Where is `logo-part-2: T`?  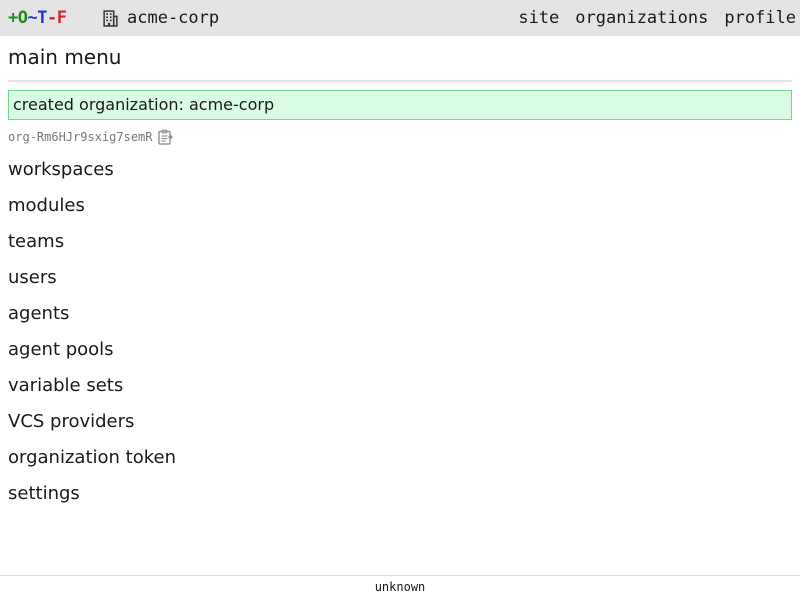
logo-part-2: T is located at coordinates (42, 18).